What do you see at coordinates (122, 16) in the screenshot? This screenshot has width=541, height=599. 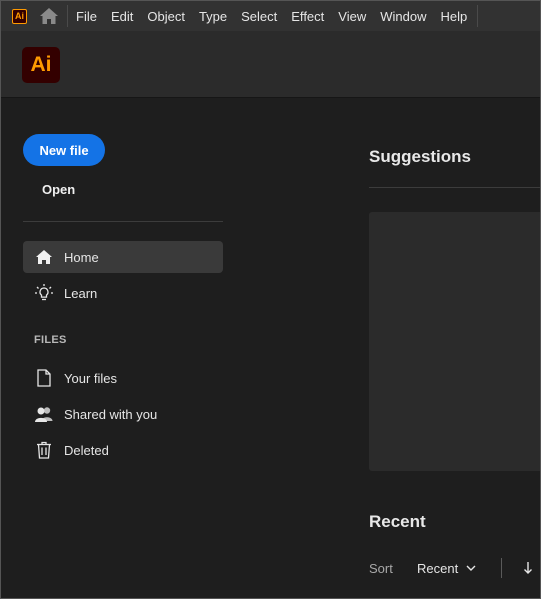 I see `menu-edit: Edit` at bounding box center [122, 16].